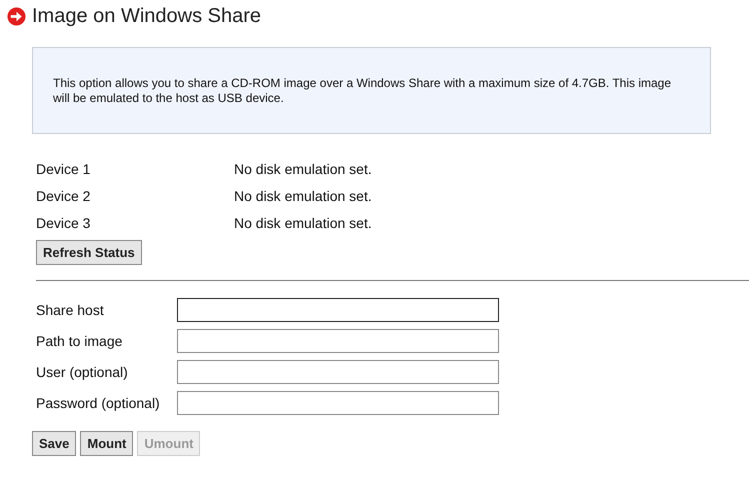 The height and width of the screenshot is (495, 749). Describe the element at coordinates (64, 169) in the screenshot. I see `device-name: Device 1` at that location.